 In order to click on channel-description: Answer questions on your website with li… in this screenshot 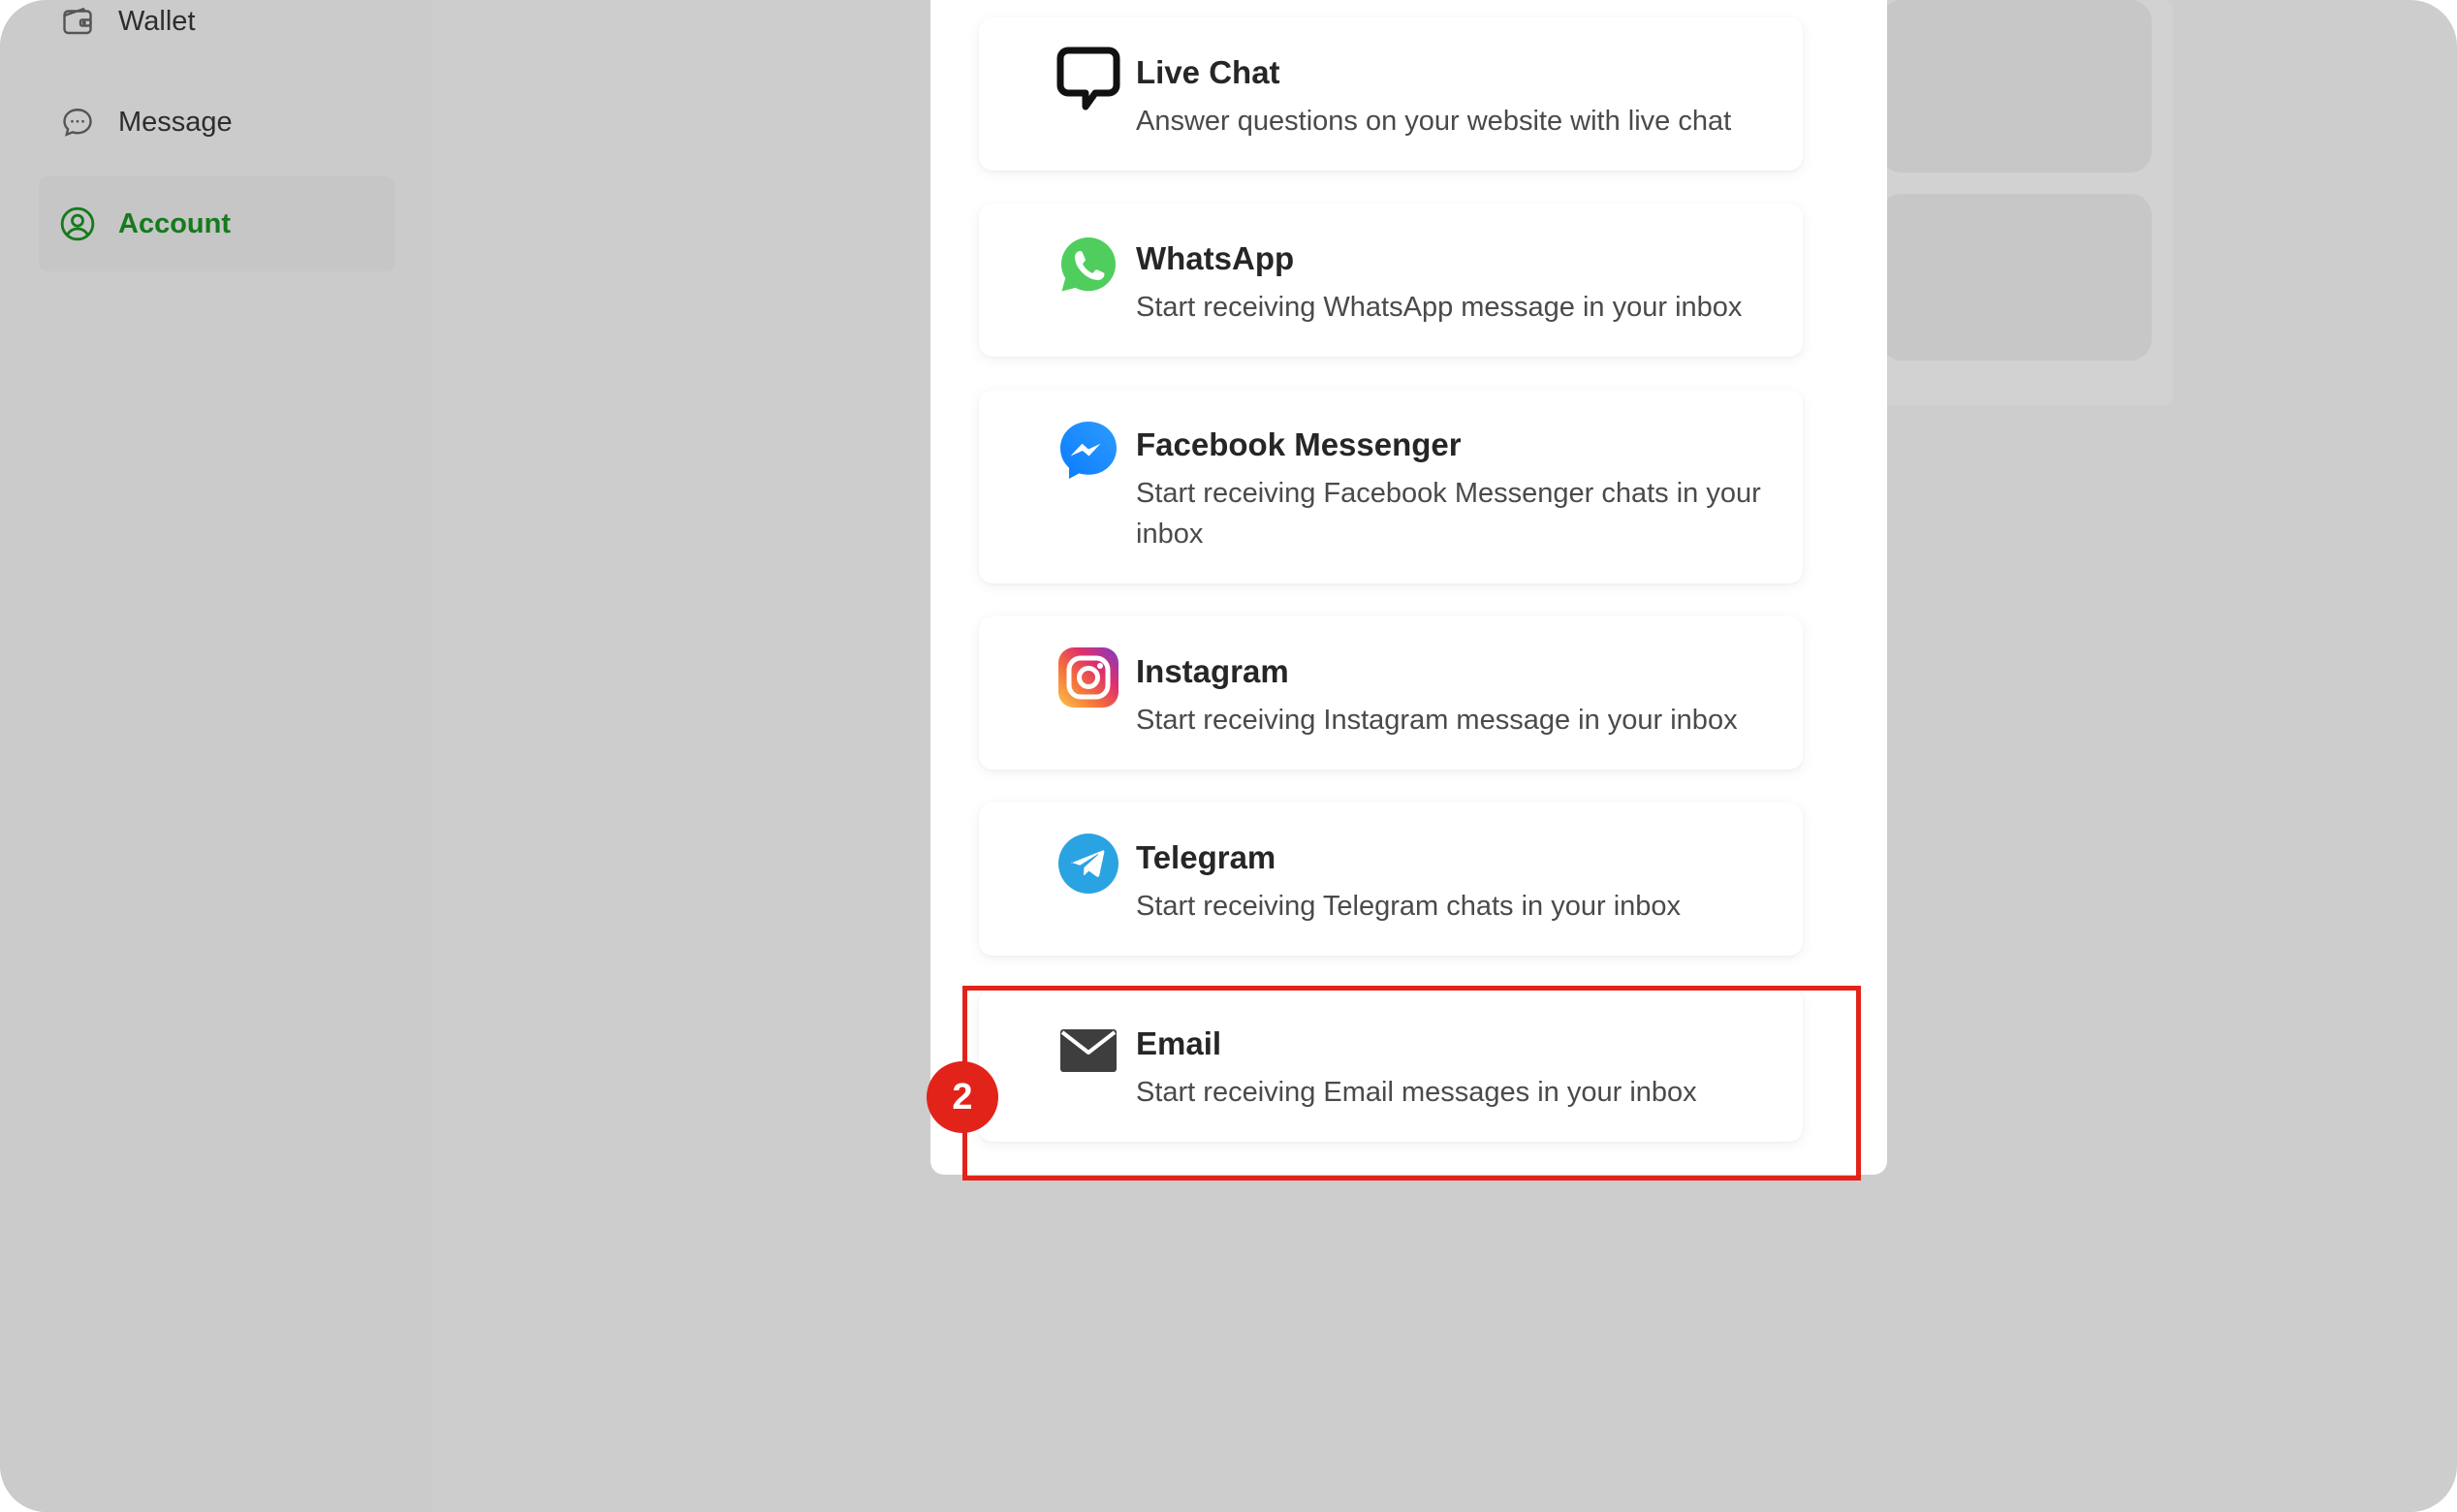, I will do `click(1434, 122)`.